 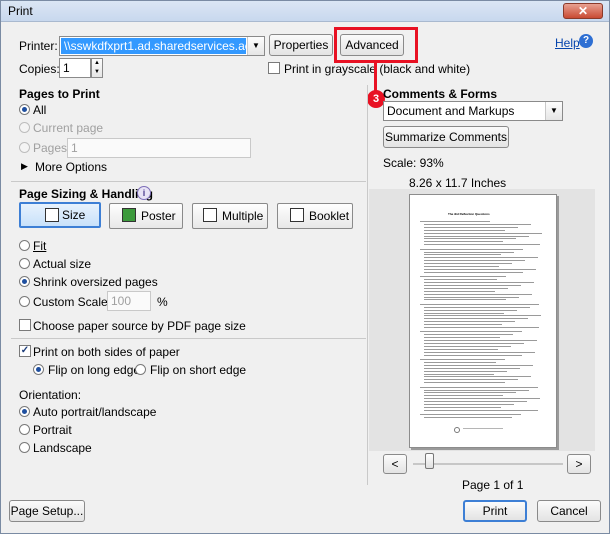 I want to click on pdf-paper-source-checkbox, so click(x=25, y=325).